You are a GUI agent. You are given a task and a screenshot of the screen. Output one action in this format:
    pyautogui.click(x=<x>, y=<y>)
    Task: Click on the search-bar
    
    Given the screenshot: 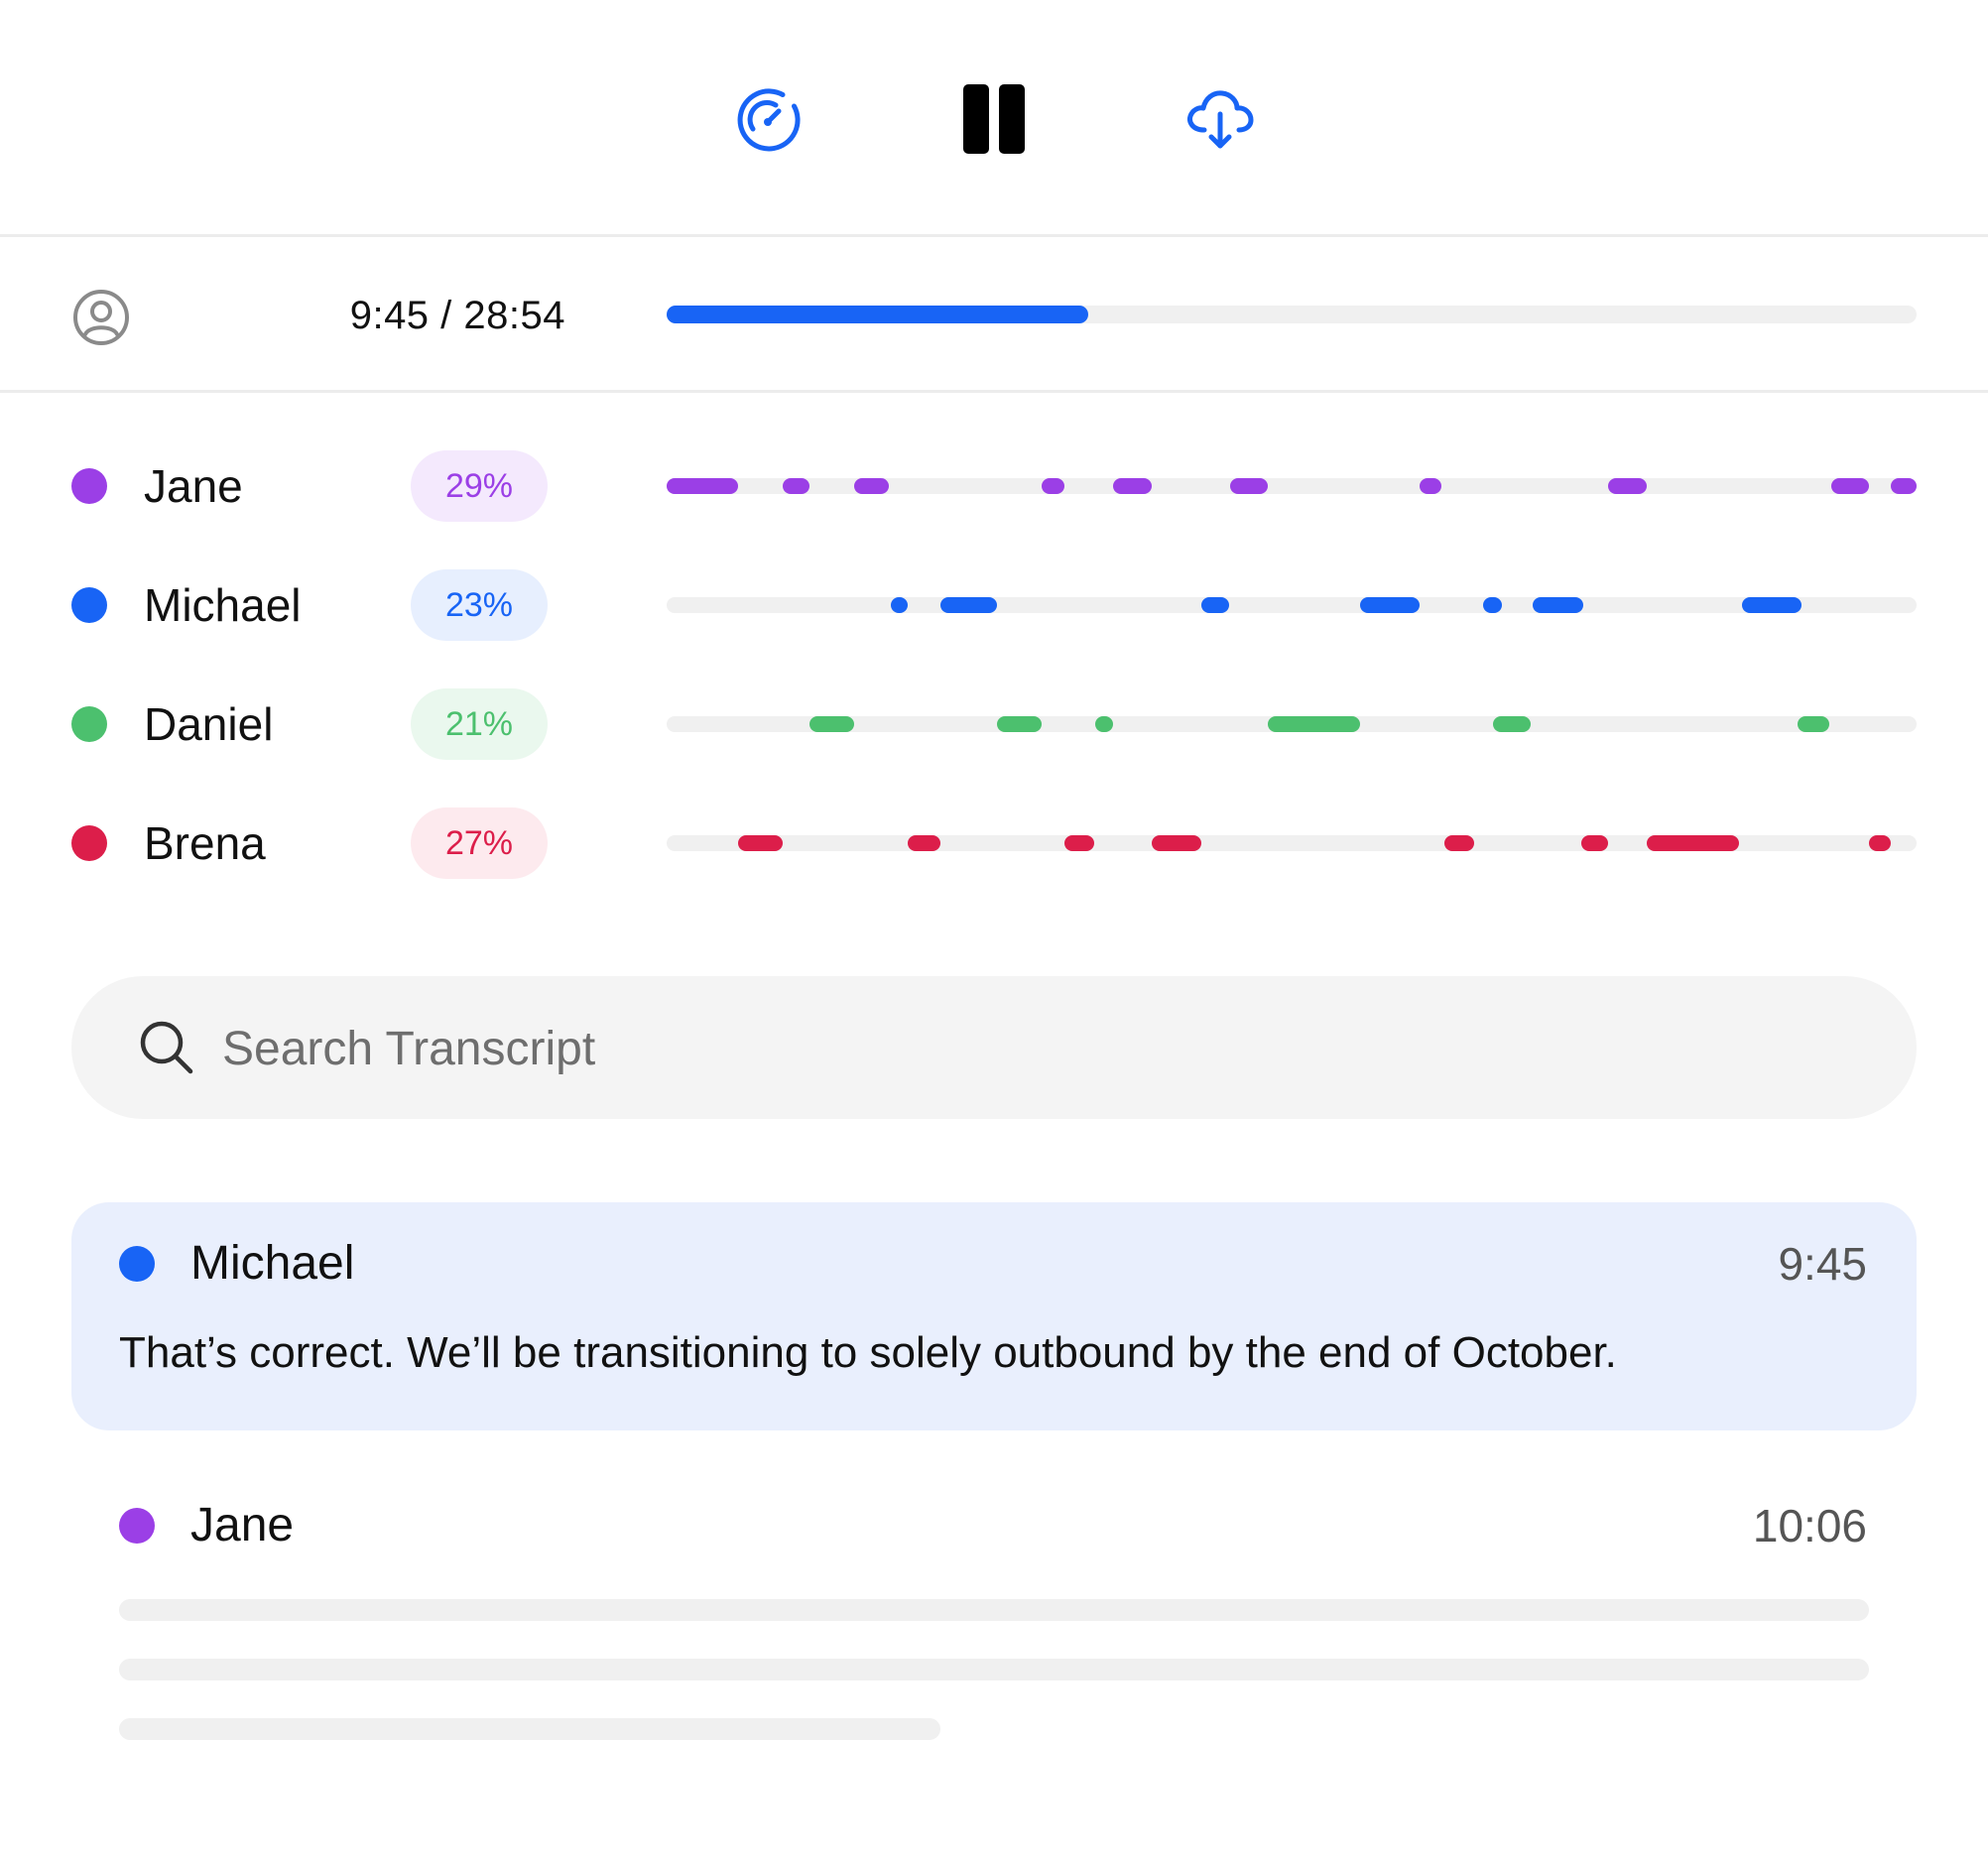 What is the action you would take?
    pyautogui.click(x=994, y=1047)
    